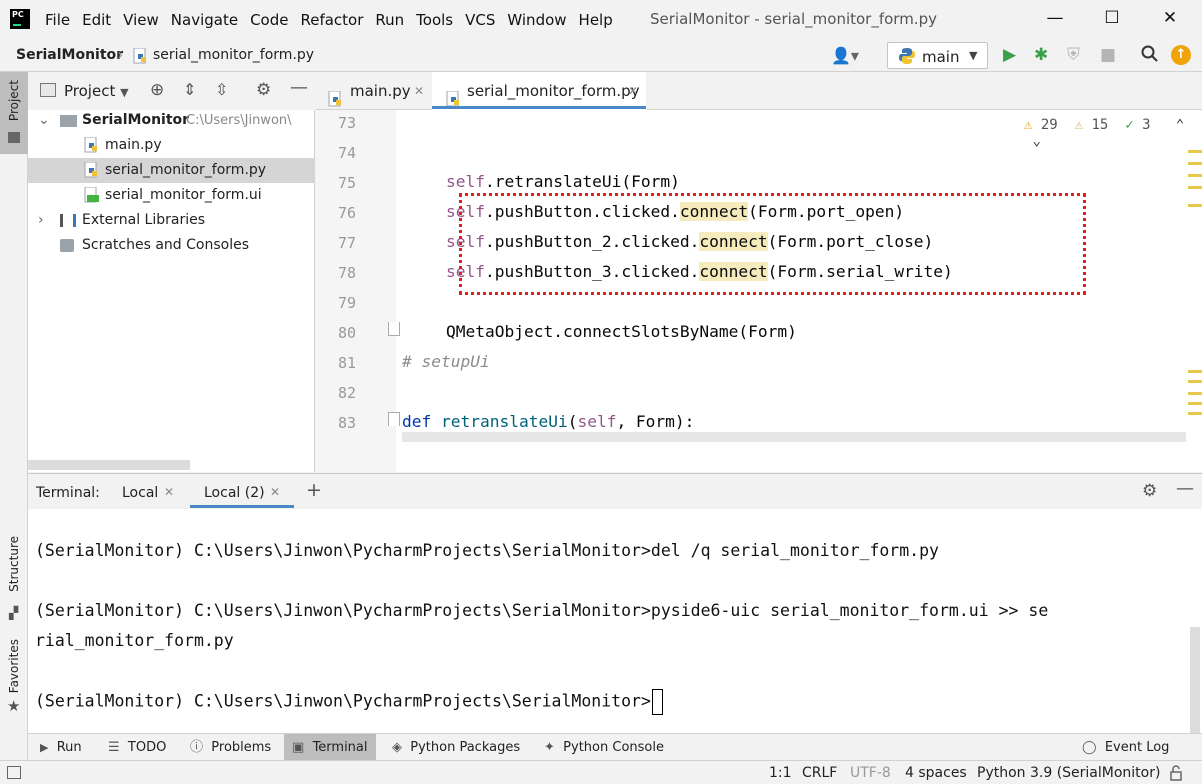 The height and width of the screenshot is (784, 1202). I want to click on tree-item-scratches: Scratches and Consoles, so click(171, 245).